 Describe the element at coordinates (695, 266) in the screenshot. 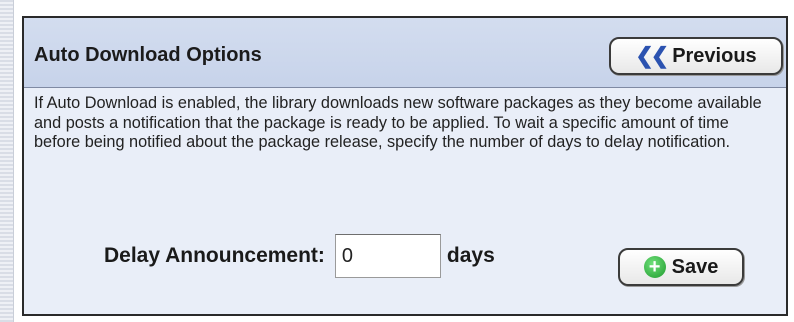

I see `save-button-label: Save` at that location.